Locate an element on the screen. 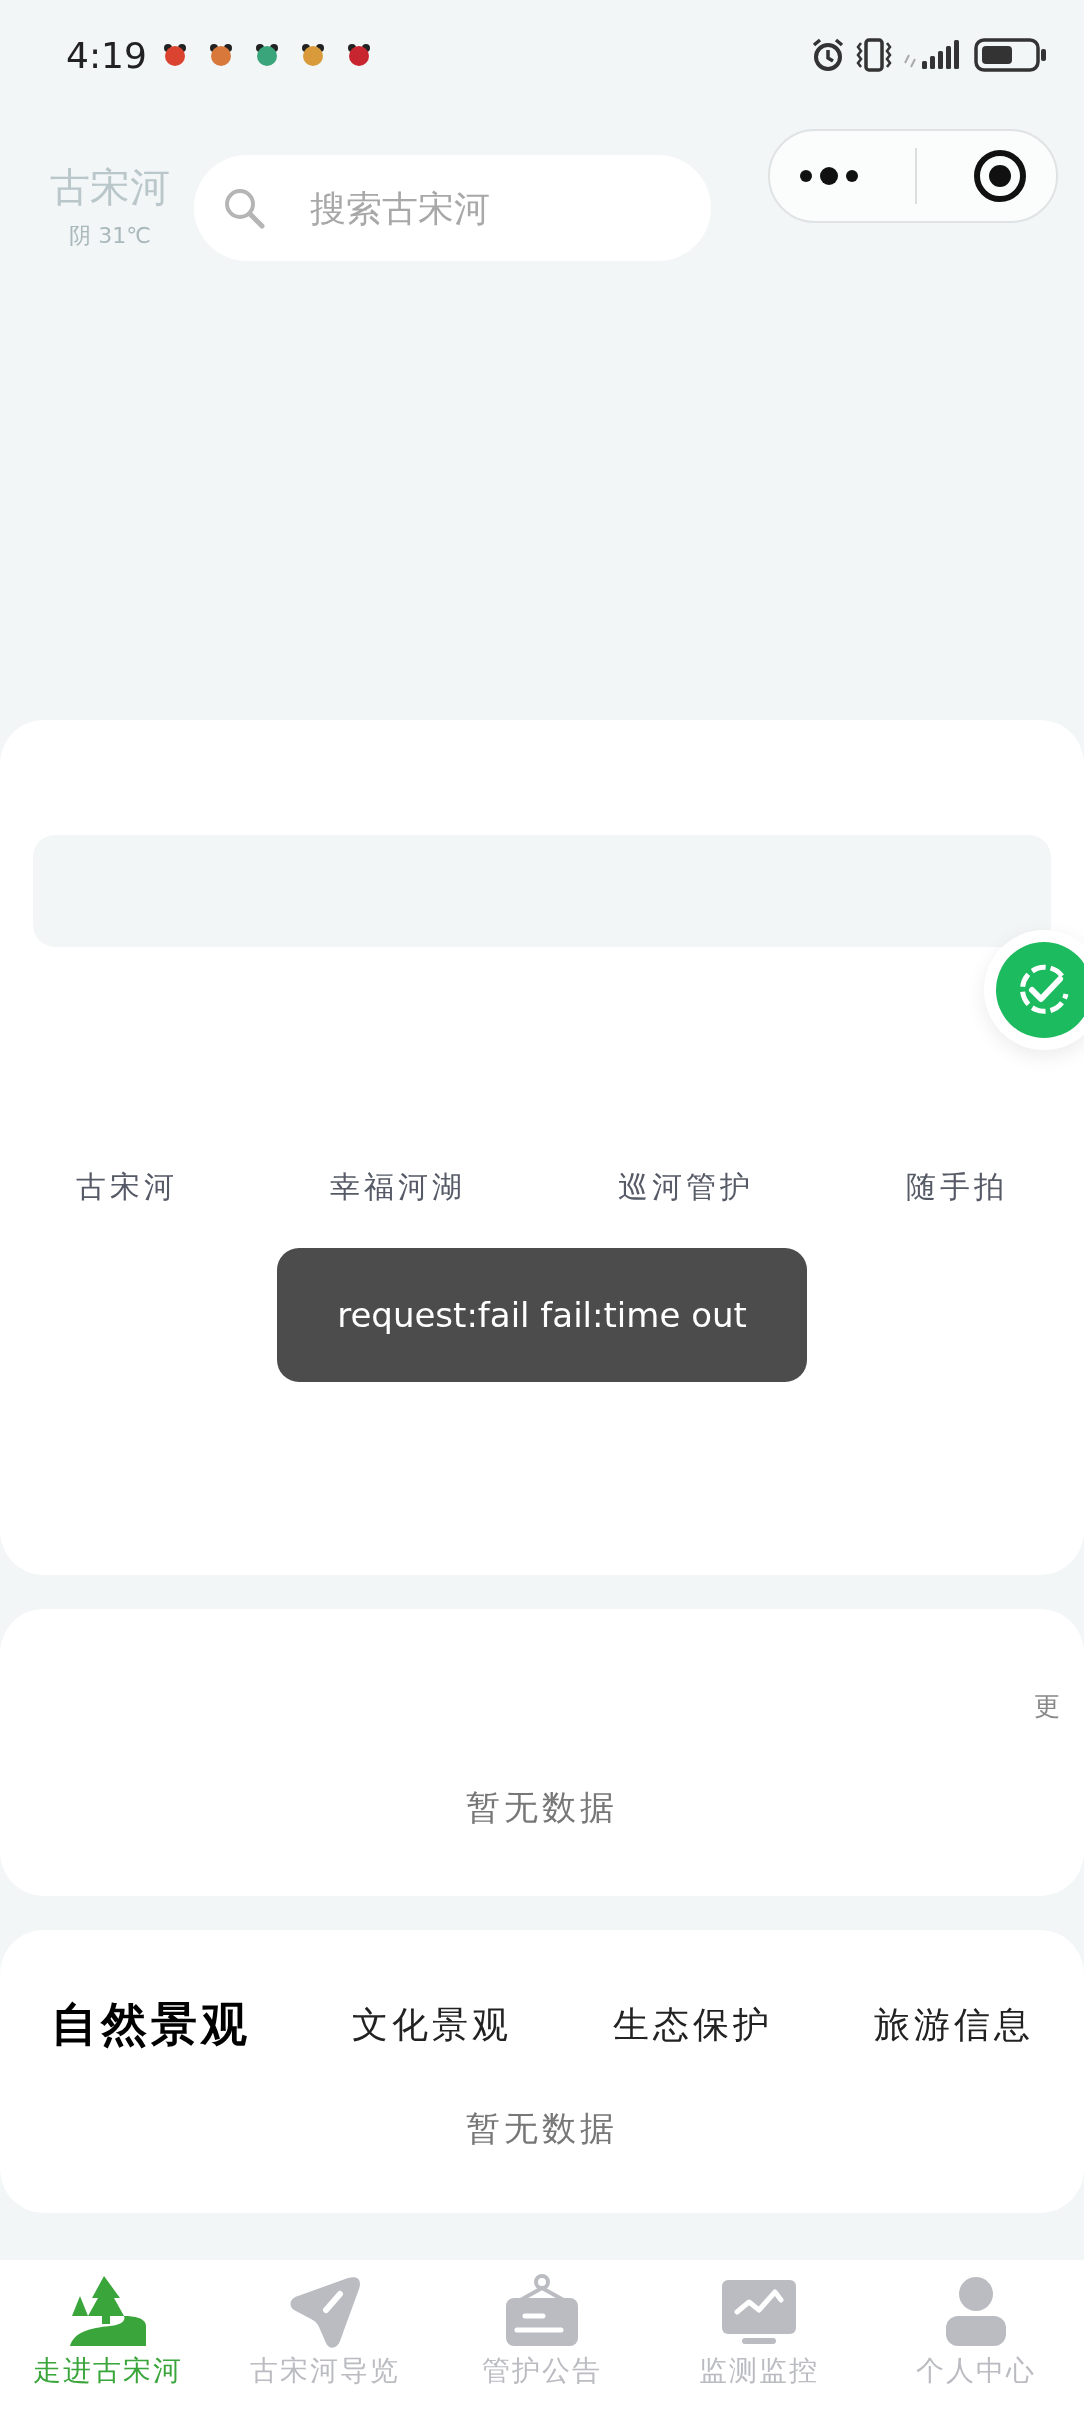 This screenshot has height=2412, width=1084. more-link: 更 is located at coordinates (1047, 1706).